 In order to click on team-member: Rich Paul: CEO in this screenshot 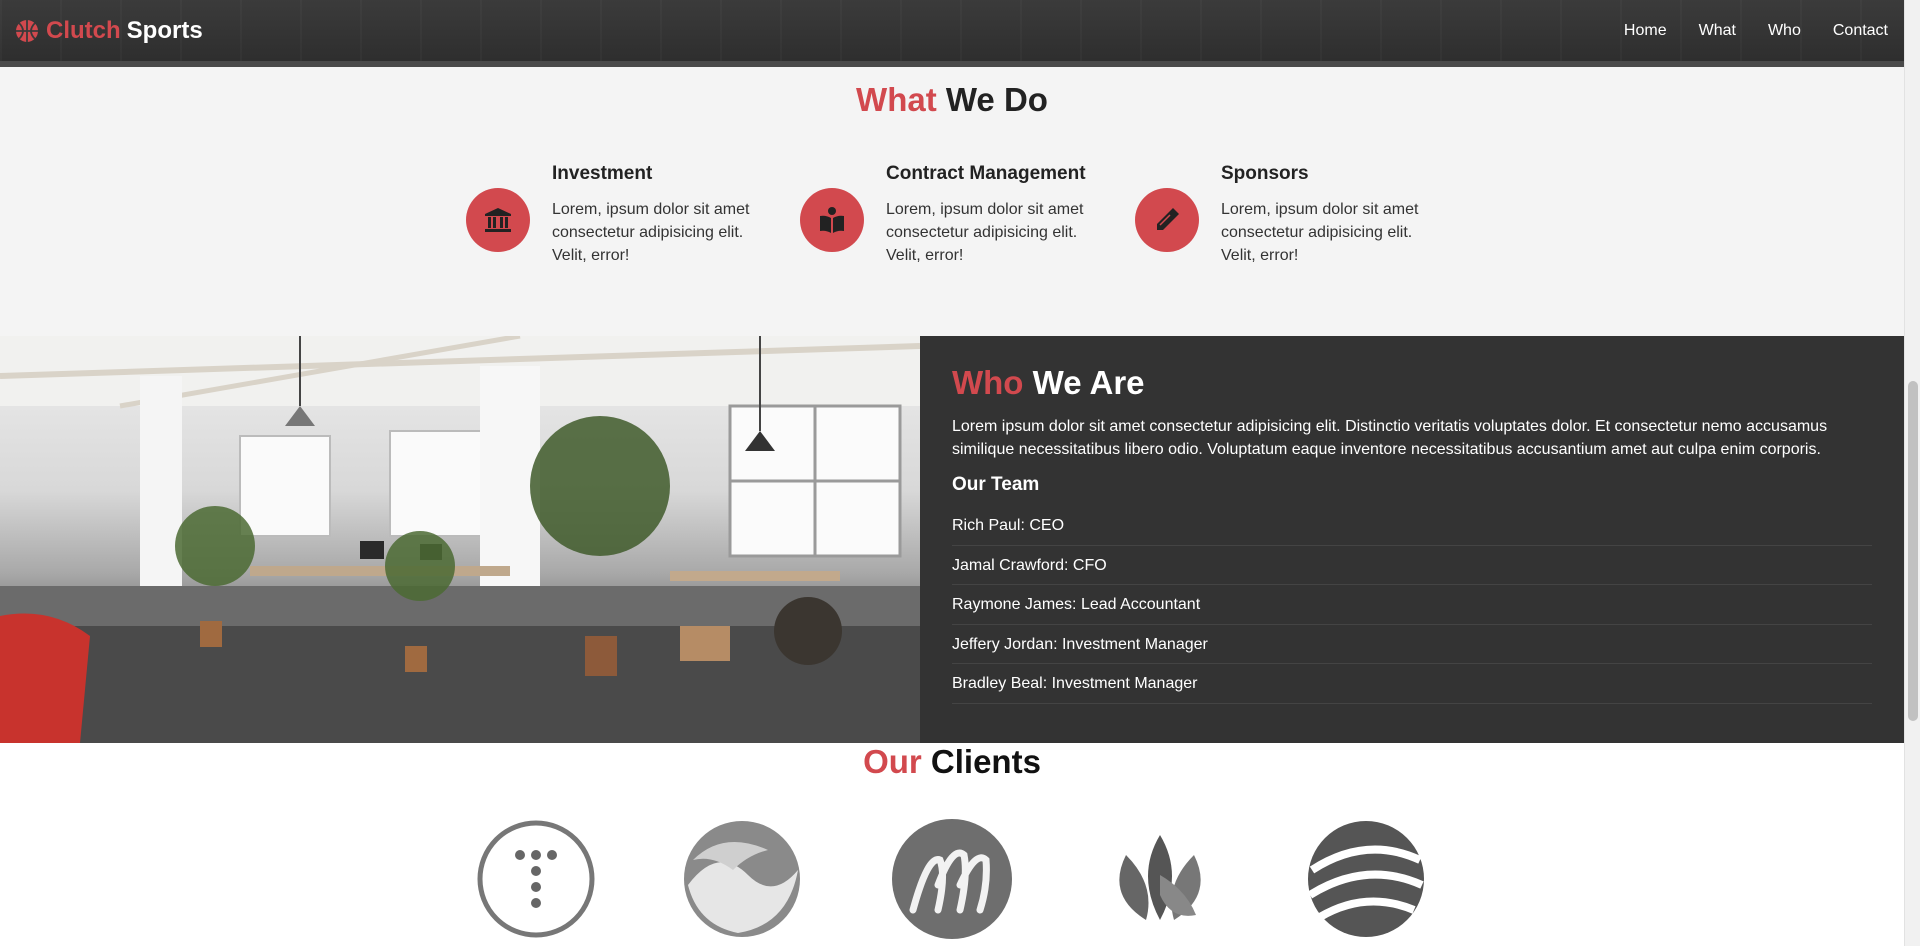, I will do `click(1412, 526)`.